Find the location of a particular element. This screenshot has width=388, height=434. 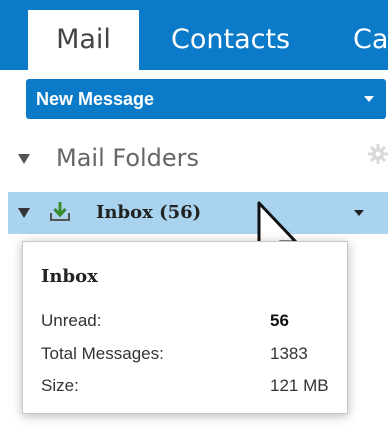

tooltip-title: Inbox is located at coordinates (69, 276).